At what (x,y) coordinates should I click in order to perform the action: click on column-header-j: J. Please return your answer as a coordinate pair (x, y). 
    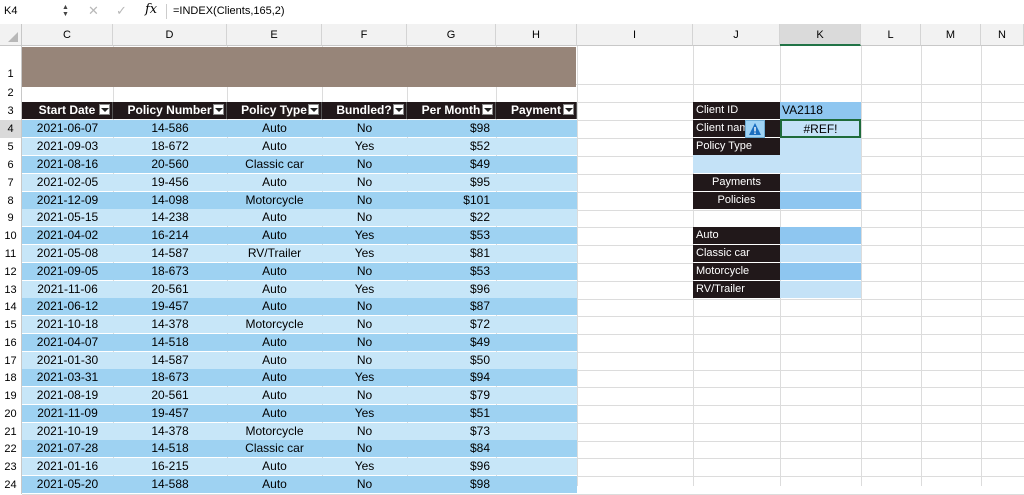
    Looking at the image, I should click on (736, 35).